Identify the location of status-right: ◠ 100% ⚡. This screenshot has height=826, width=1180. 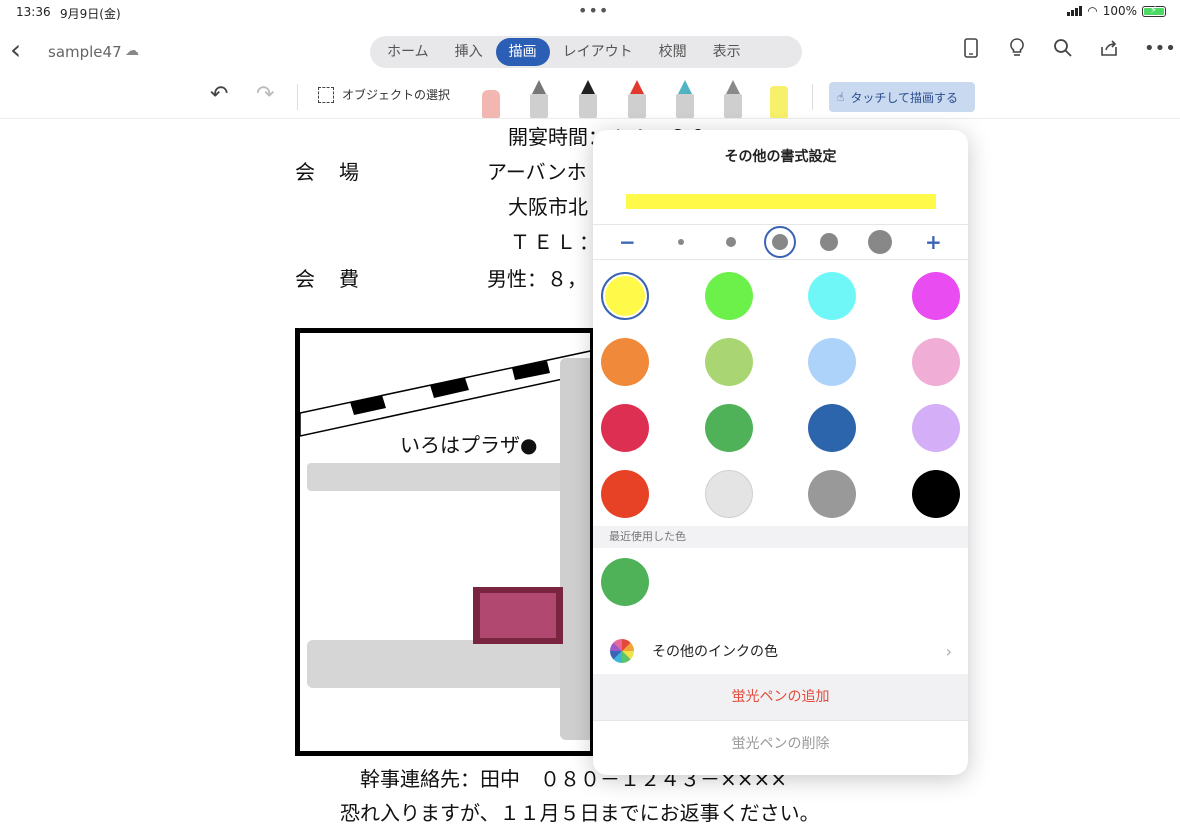
(1116, 11).